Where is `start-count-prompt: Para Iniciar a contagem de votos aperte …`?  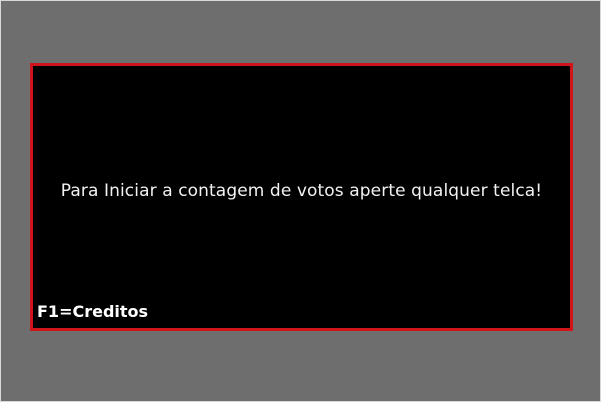
start-count-prompt: Para Iniciar a contagem de votos aperte … is located at coordinates (301, 191).